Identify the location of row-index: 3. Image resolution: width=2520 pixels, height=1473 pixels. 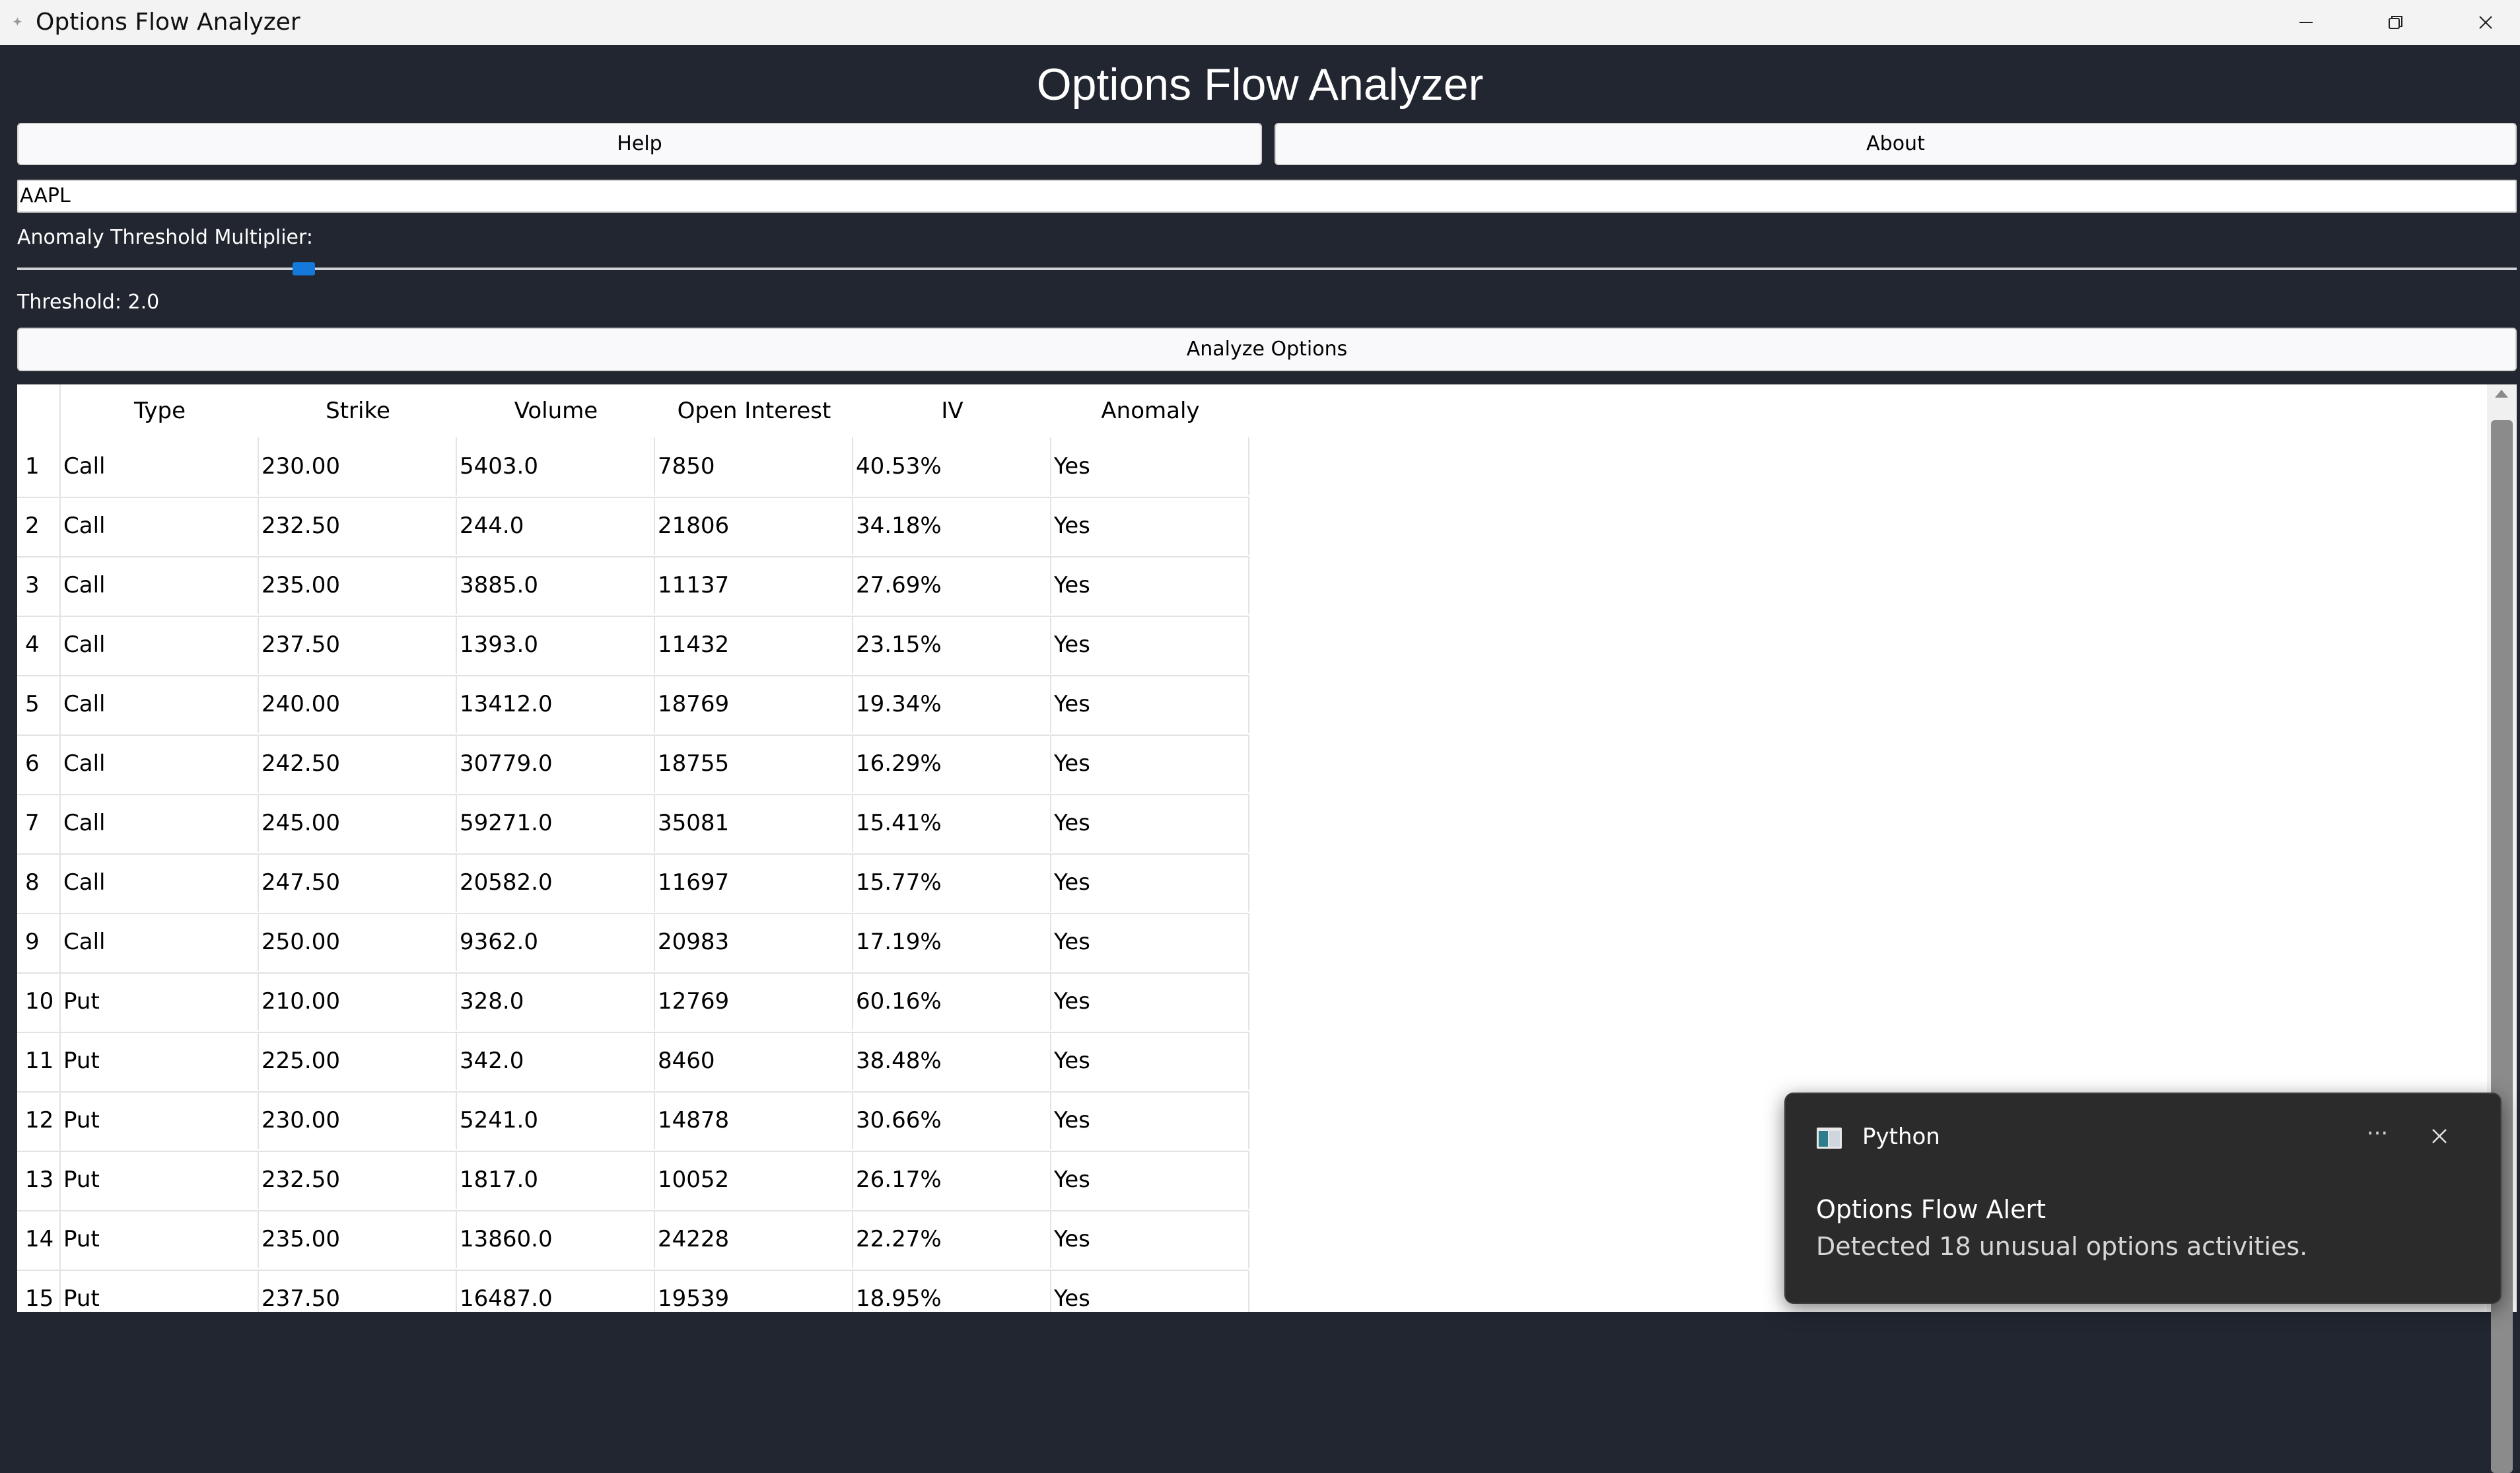
(39, 585).